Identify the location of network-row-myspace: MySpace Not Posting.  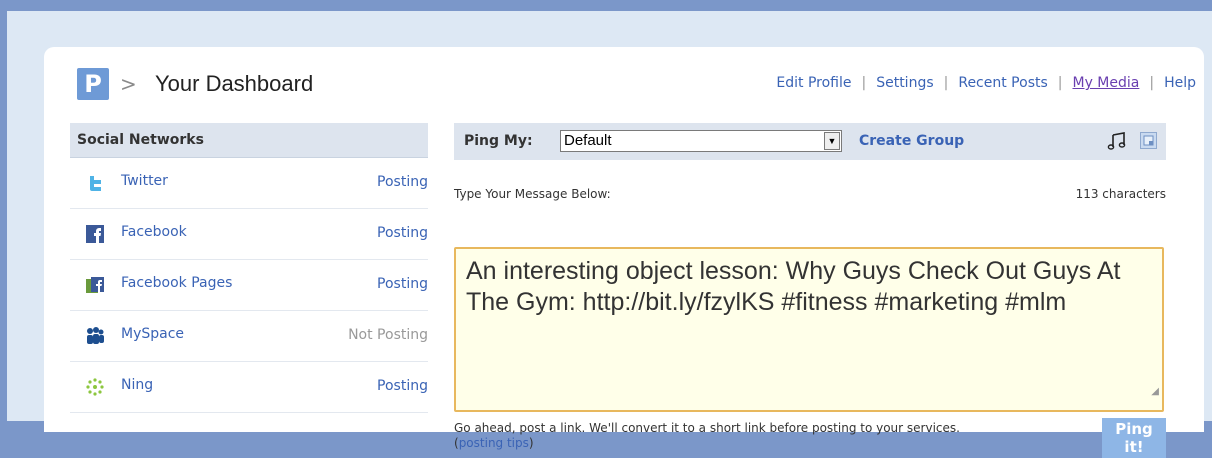
(249, 336).